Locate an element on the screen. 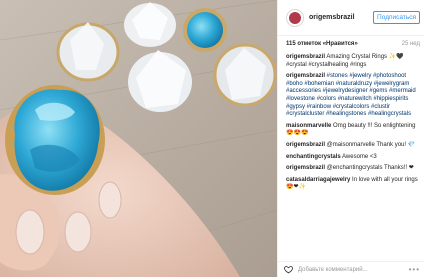 The image size is (424, 277). avatar-logo is located at coordinates (295, 17).